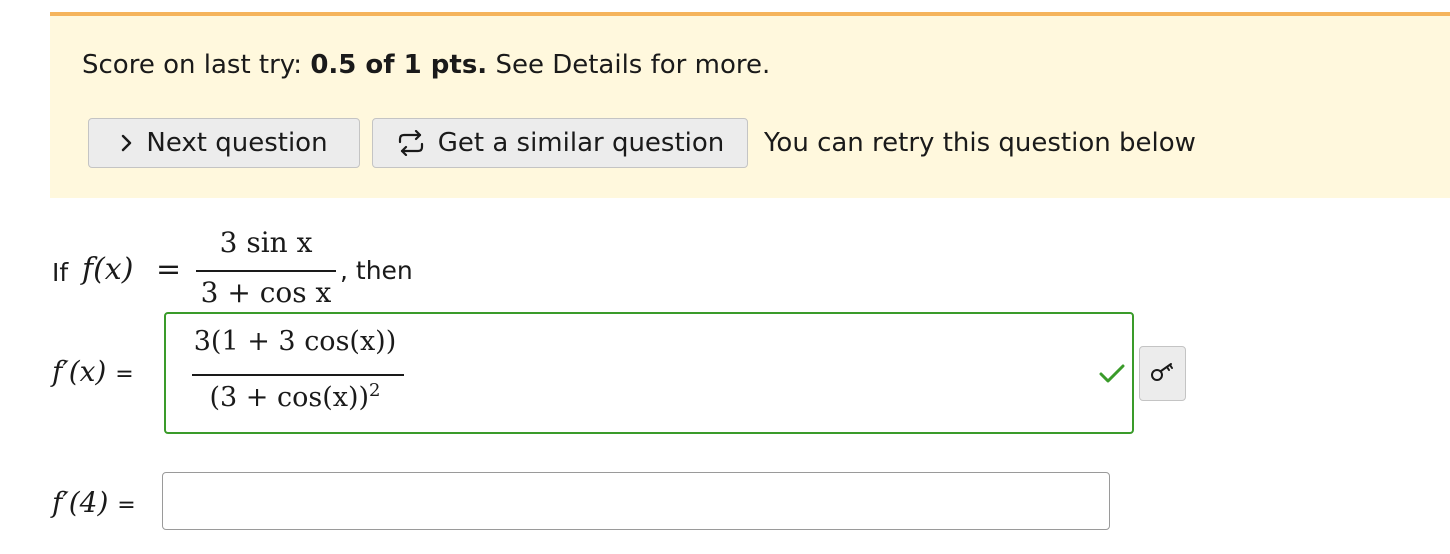  What do you see at coordinates (60, 272) in the screenshot?
I see `question-if-label: If` at bounding box center [60, 272].